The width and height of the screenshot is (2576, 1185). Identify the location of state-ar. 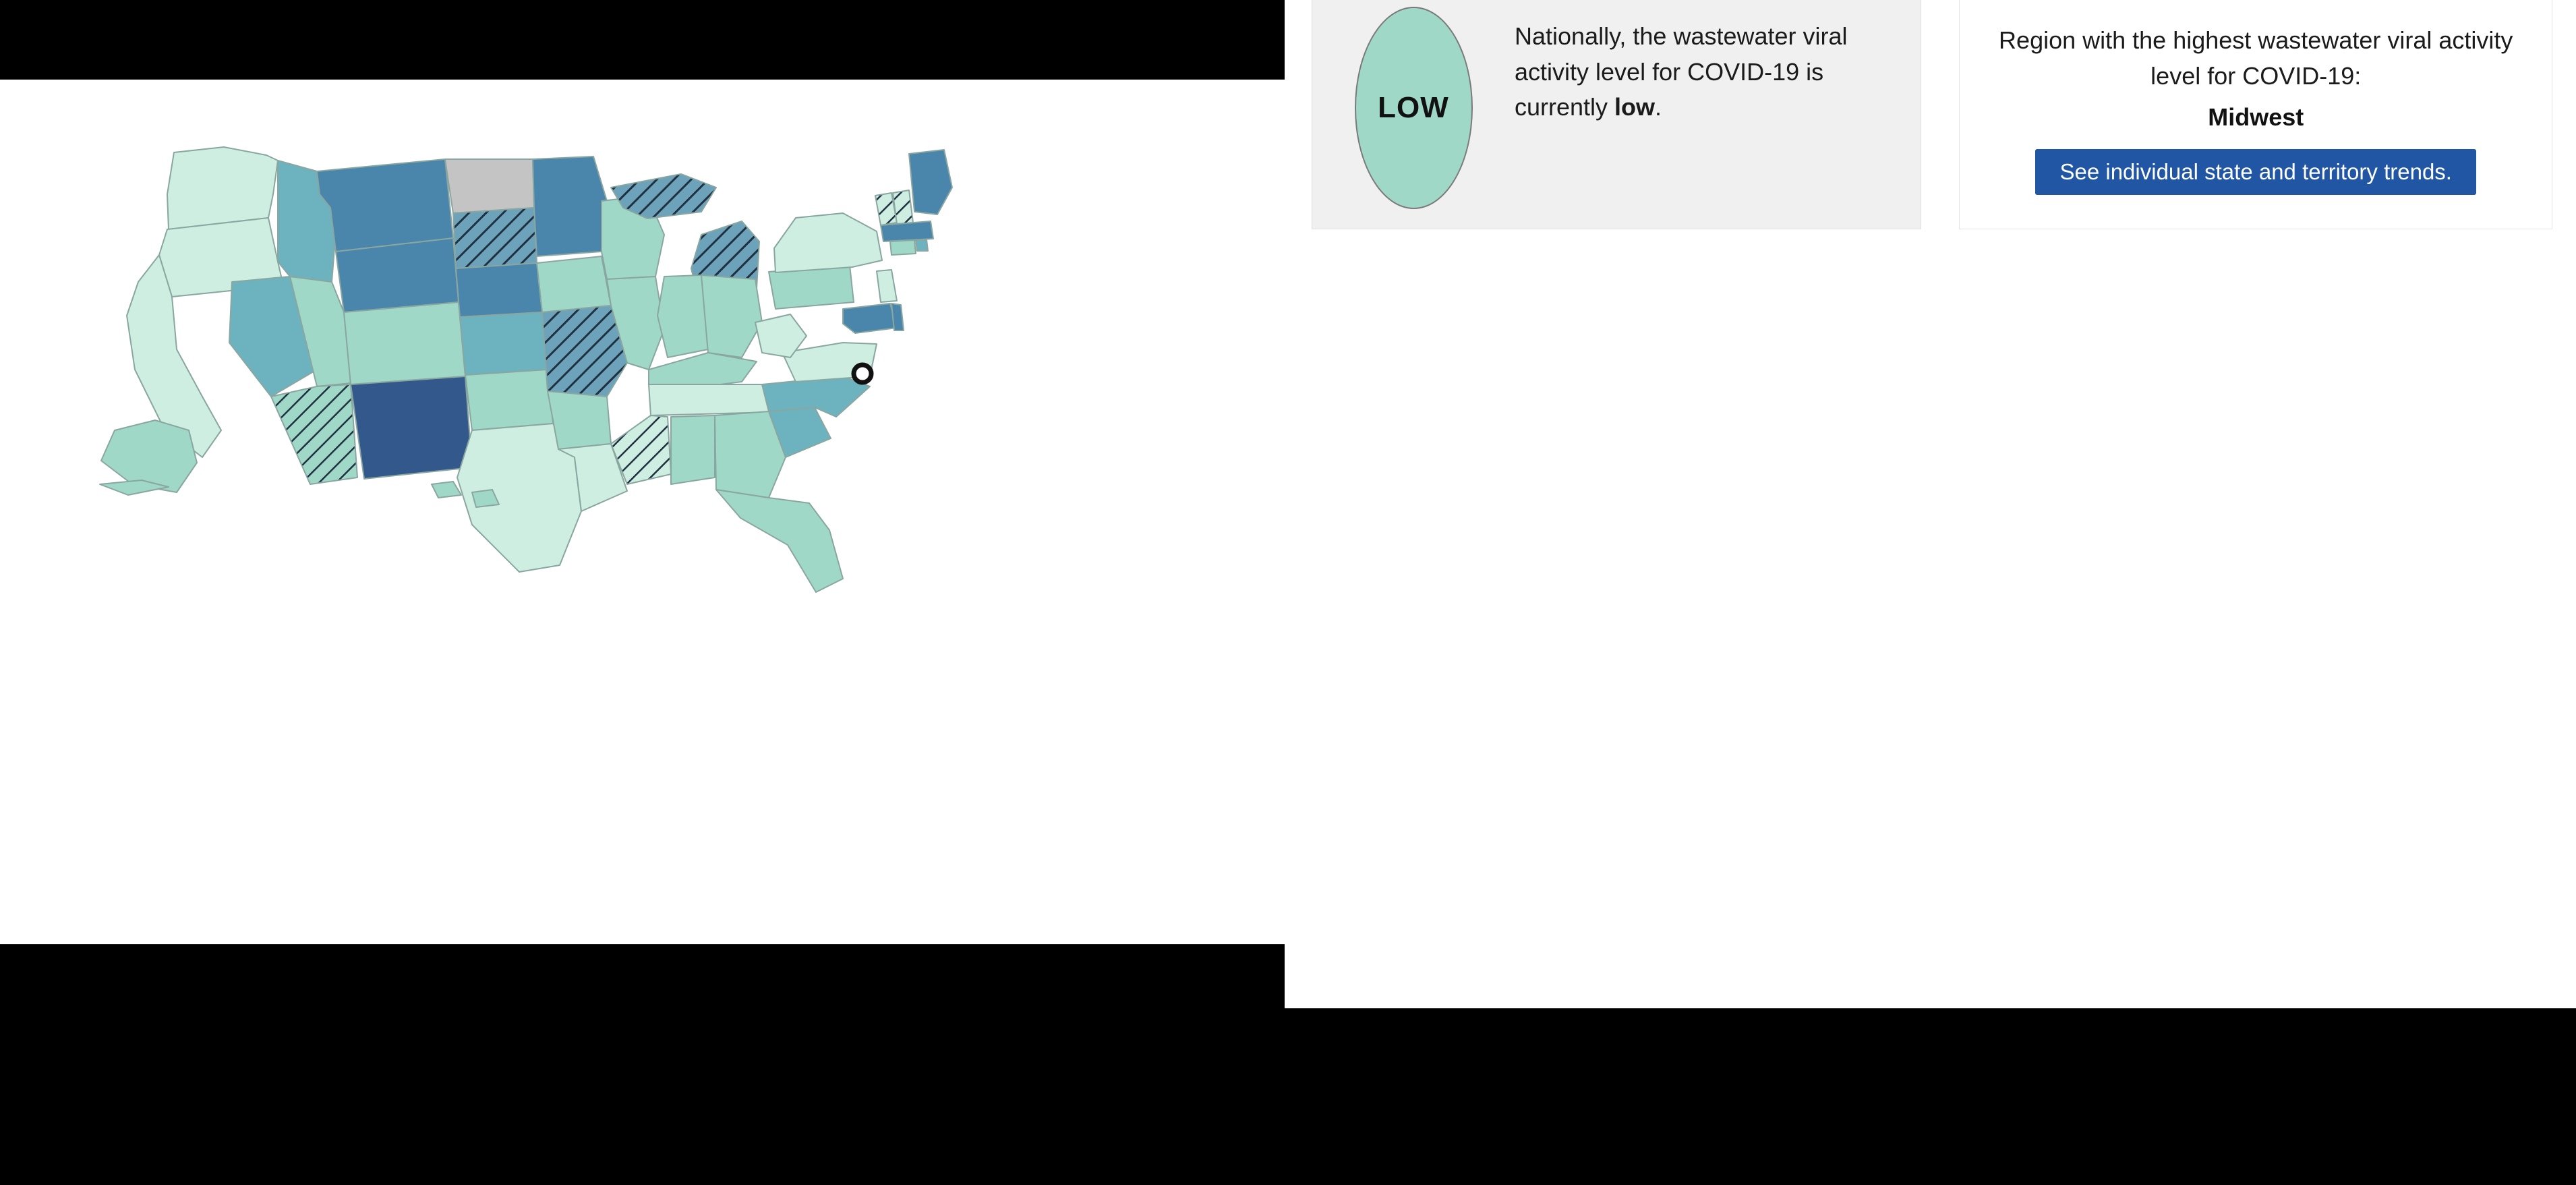
(579, 421).